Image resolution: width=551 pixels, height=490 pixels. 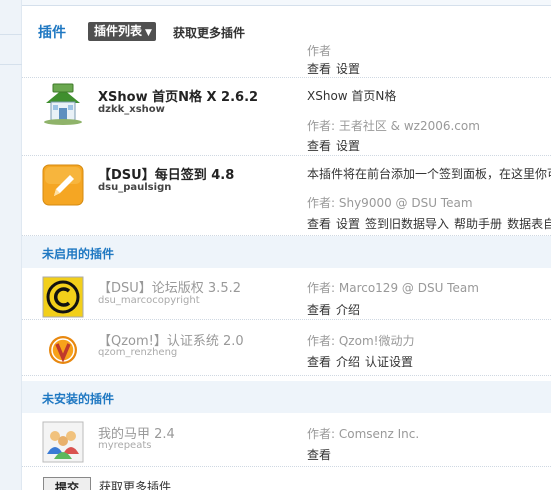 I want to click on plugin-row-partial: 作者 查看 设置, so click(x=286, y=61).